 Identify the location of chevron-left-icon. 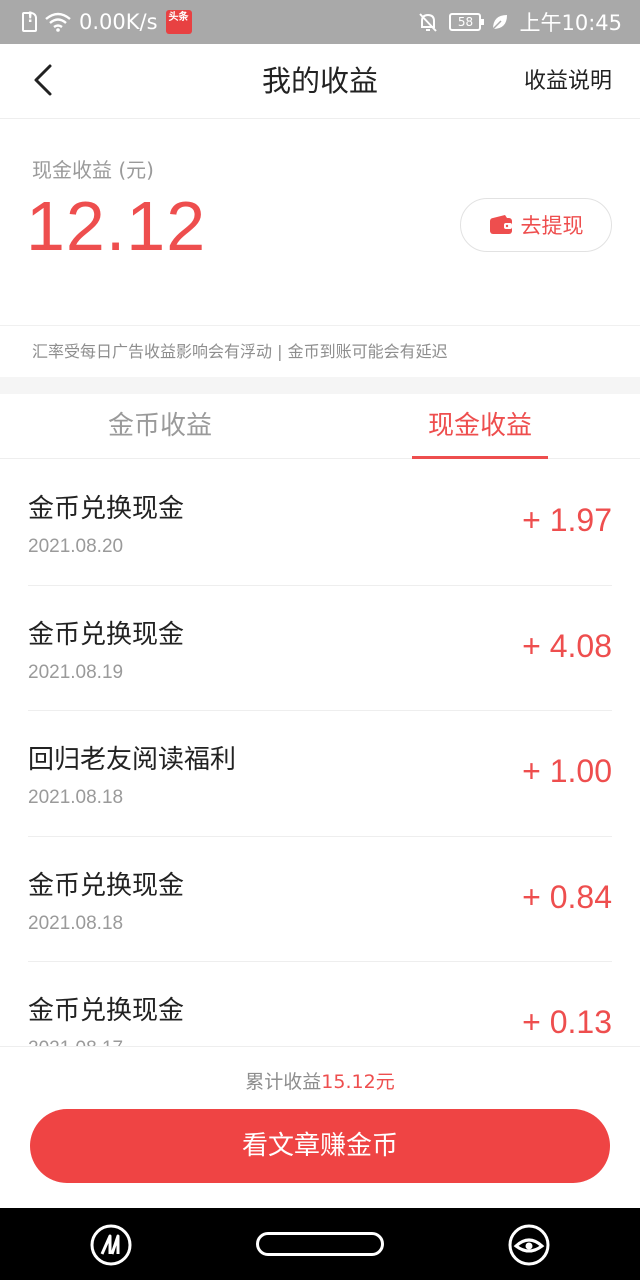
(43, 80).